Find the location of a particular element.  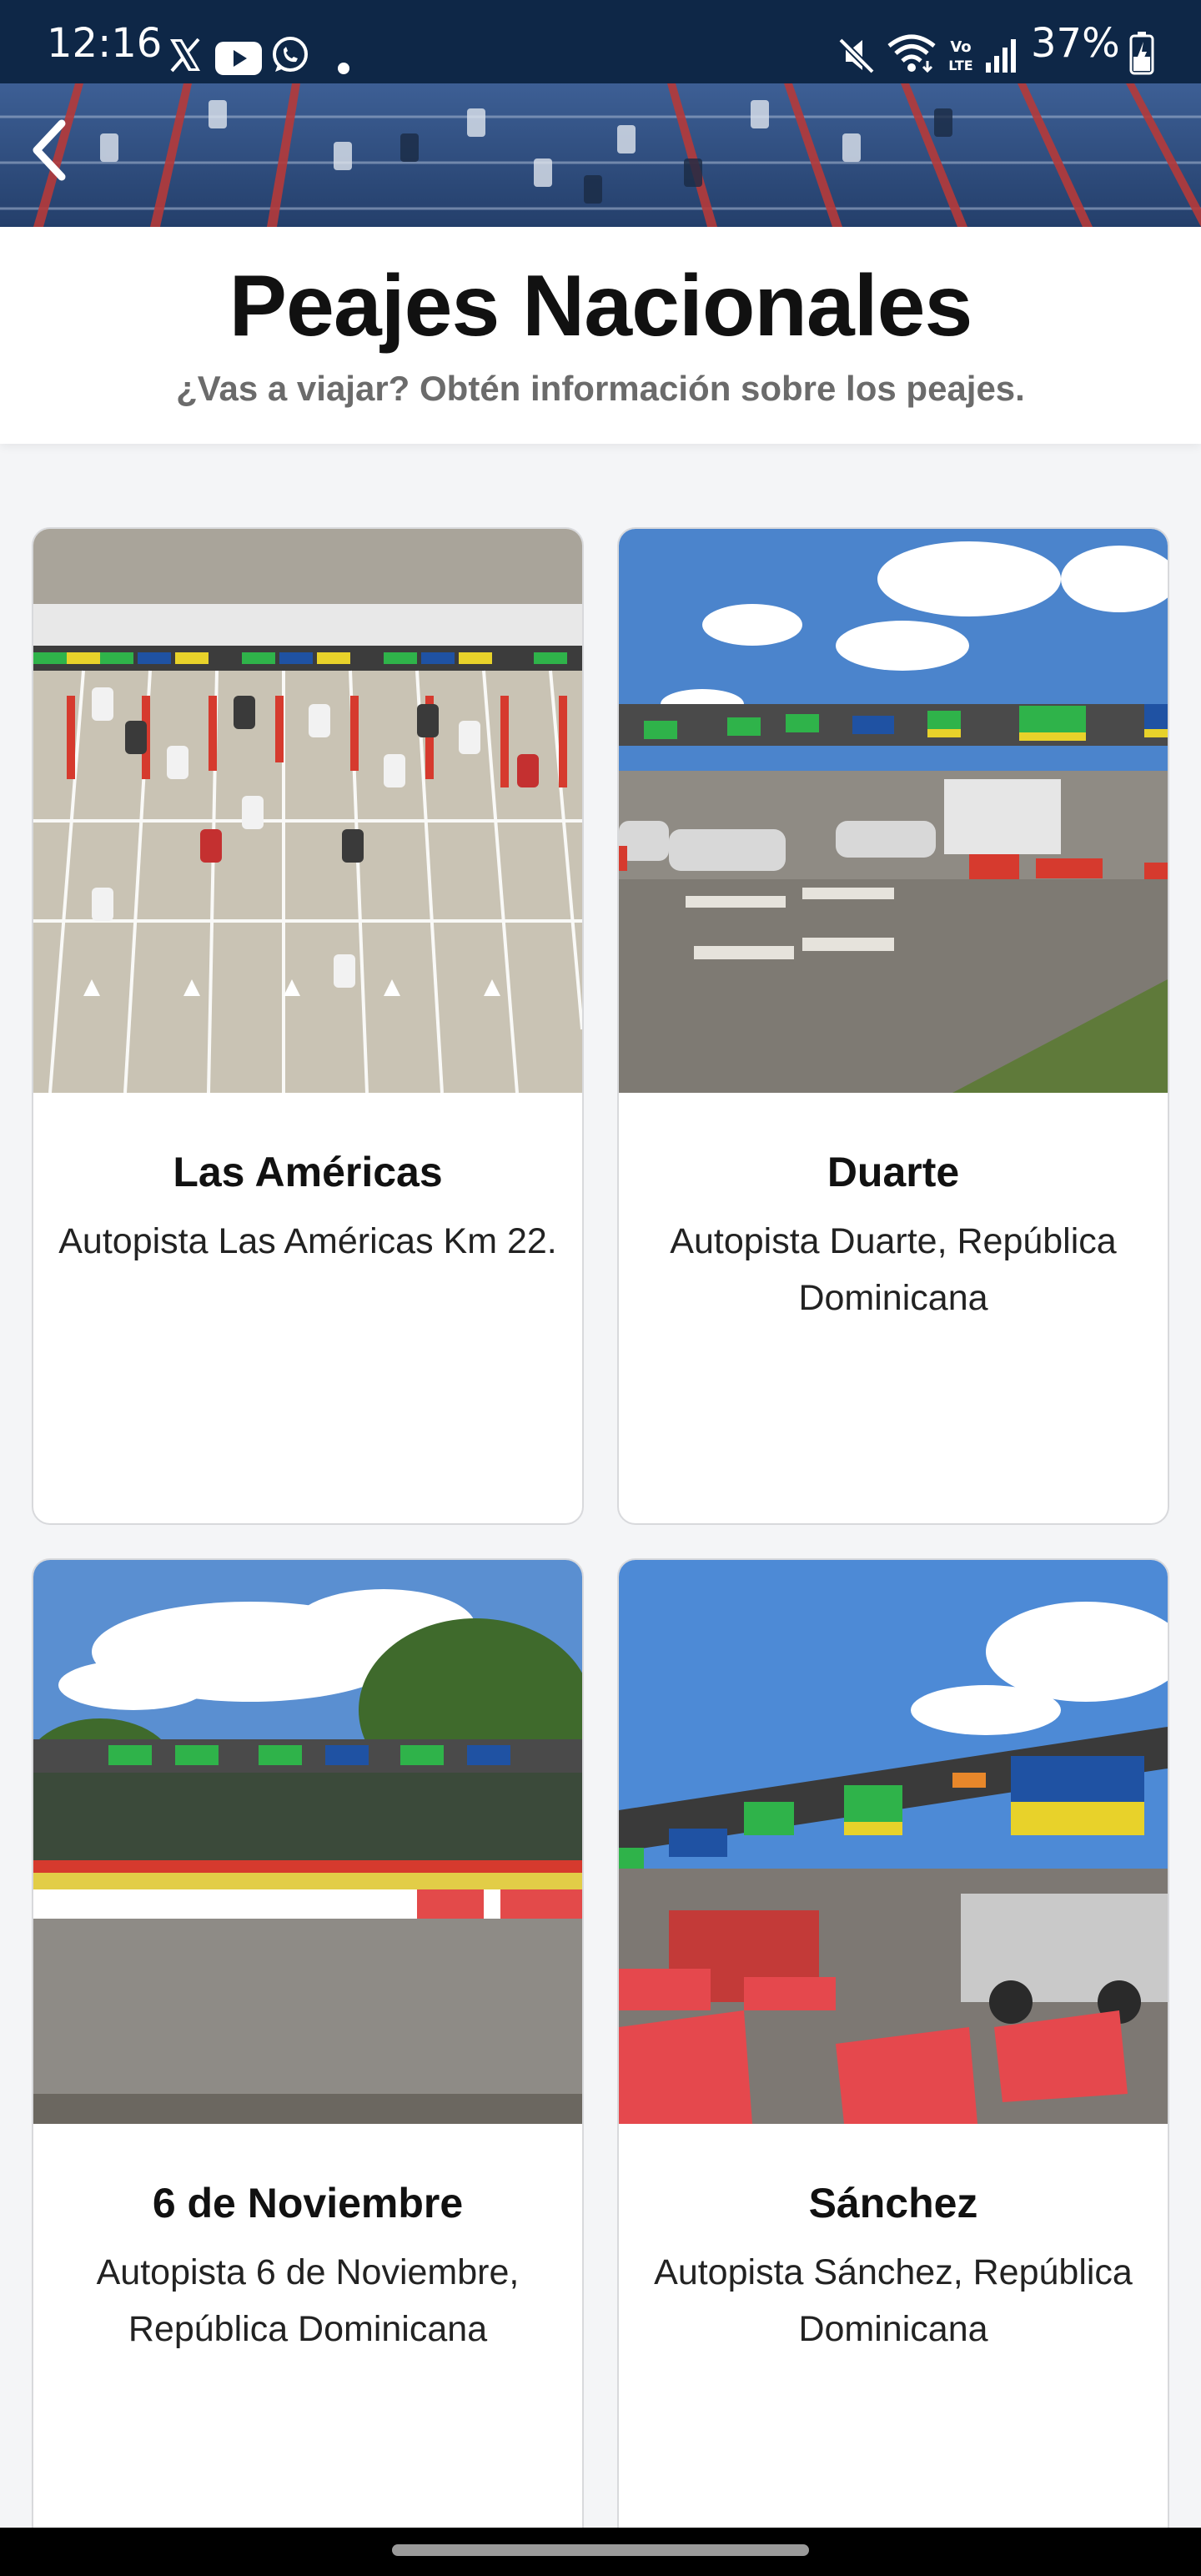

svg-text: Vo is located at coordinates (961, 47).